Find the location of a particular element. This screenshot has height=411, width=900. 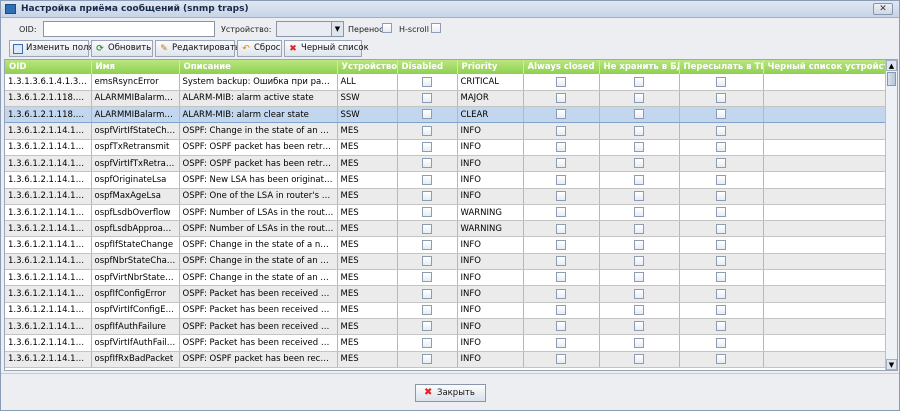

col-name: Имя is located at coordinates (135, 67).